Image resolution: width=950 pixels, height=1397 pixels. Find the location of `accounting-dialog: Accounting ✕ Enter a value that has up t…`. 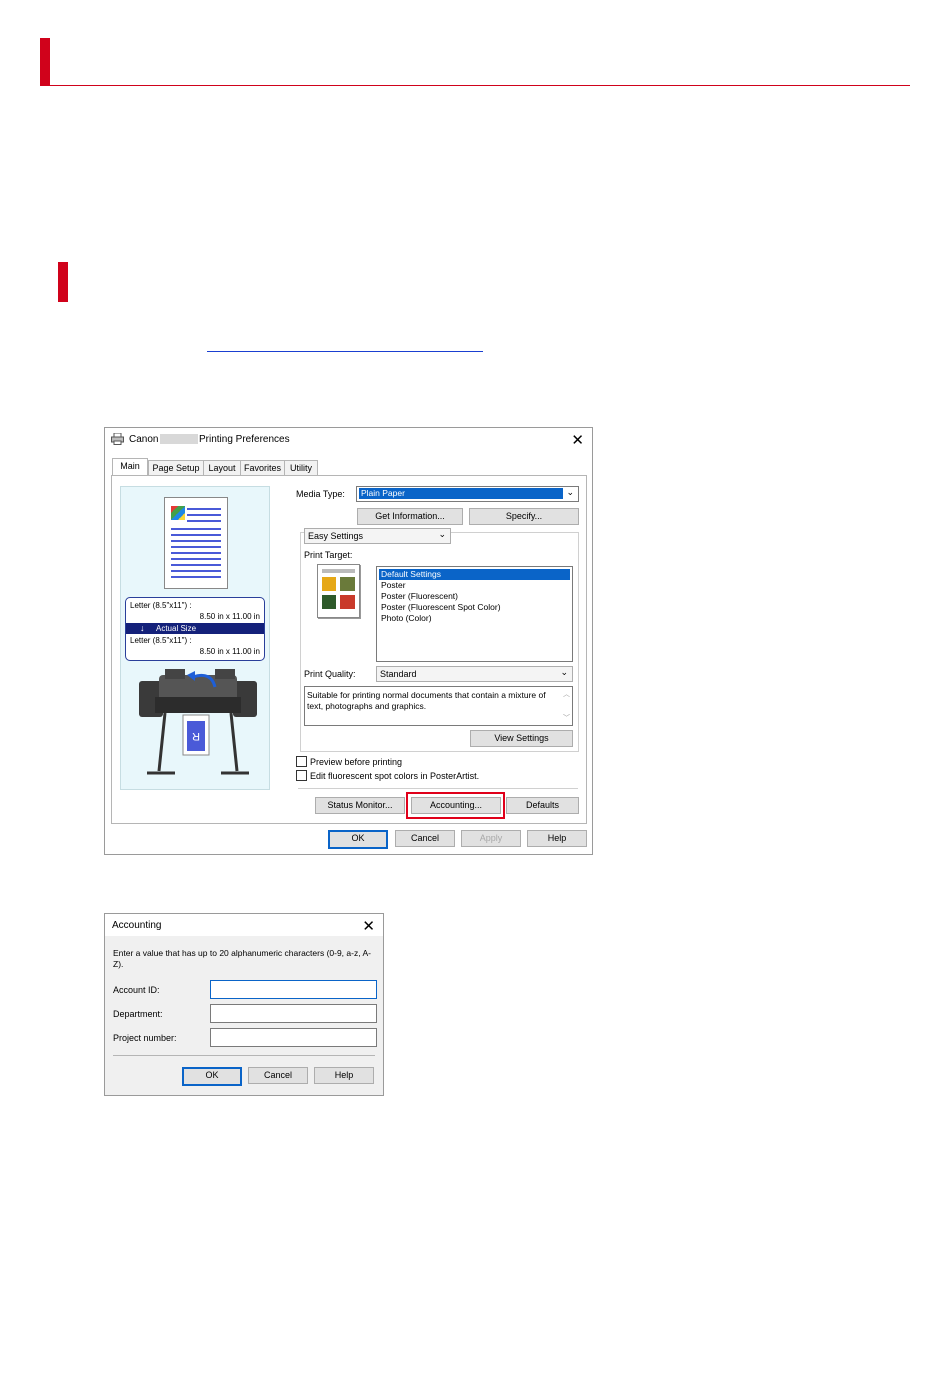

accounting-dialog: Accounting ✕ Enter a value that has up t… is located at coordinates (244, 1004).